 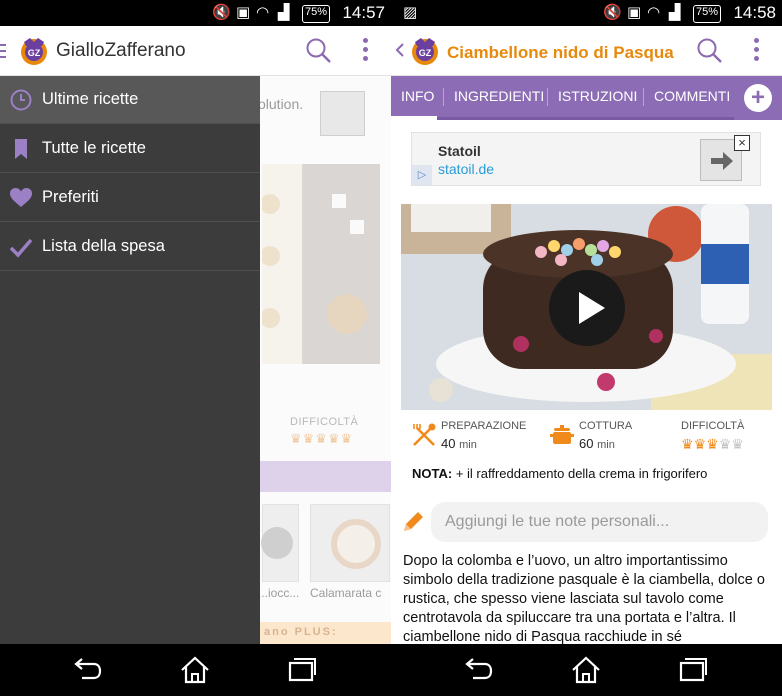 I want to click on clock-time: 14:57, so click(x=363, y=12).